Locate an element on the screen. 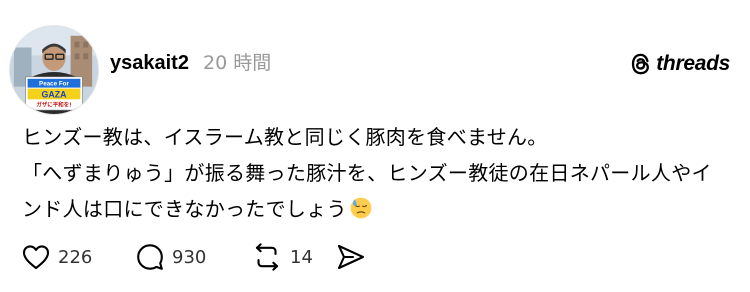 The image size is (750, 292). share-button is located at coordinates (351, 257).